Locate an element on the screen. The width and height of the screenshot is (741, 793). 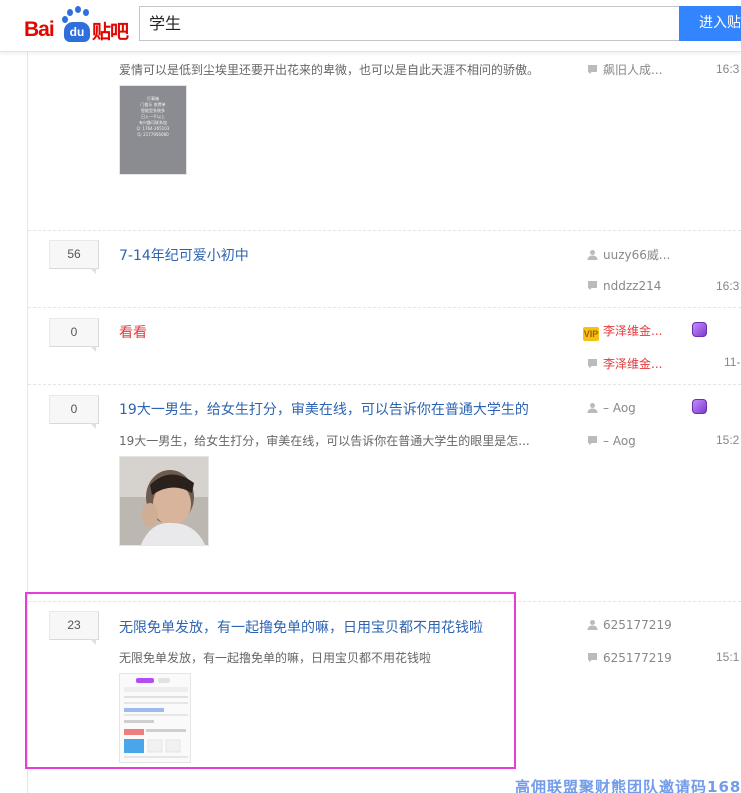
thread-author: – Aog is located at coordinates (611, 408).